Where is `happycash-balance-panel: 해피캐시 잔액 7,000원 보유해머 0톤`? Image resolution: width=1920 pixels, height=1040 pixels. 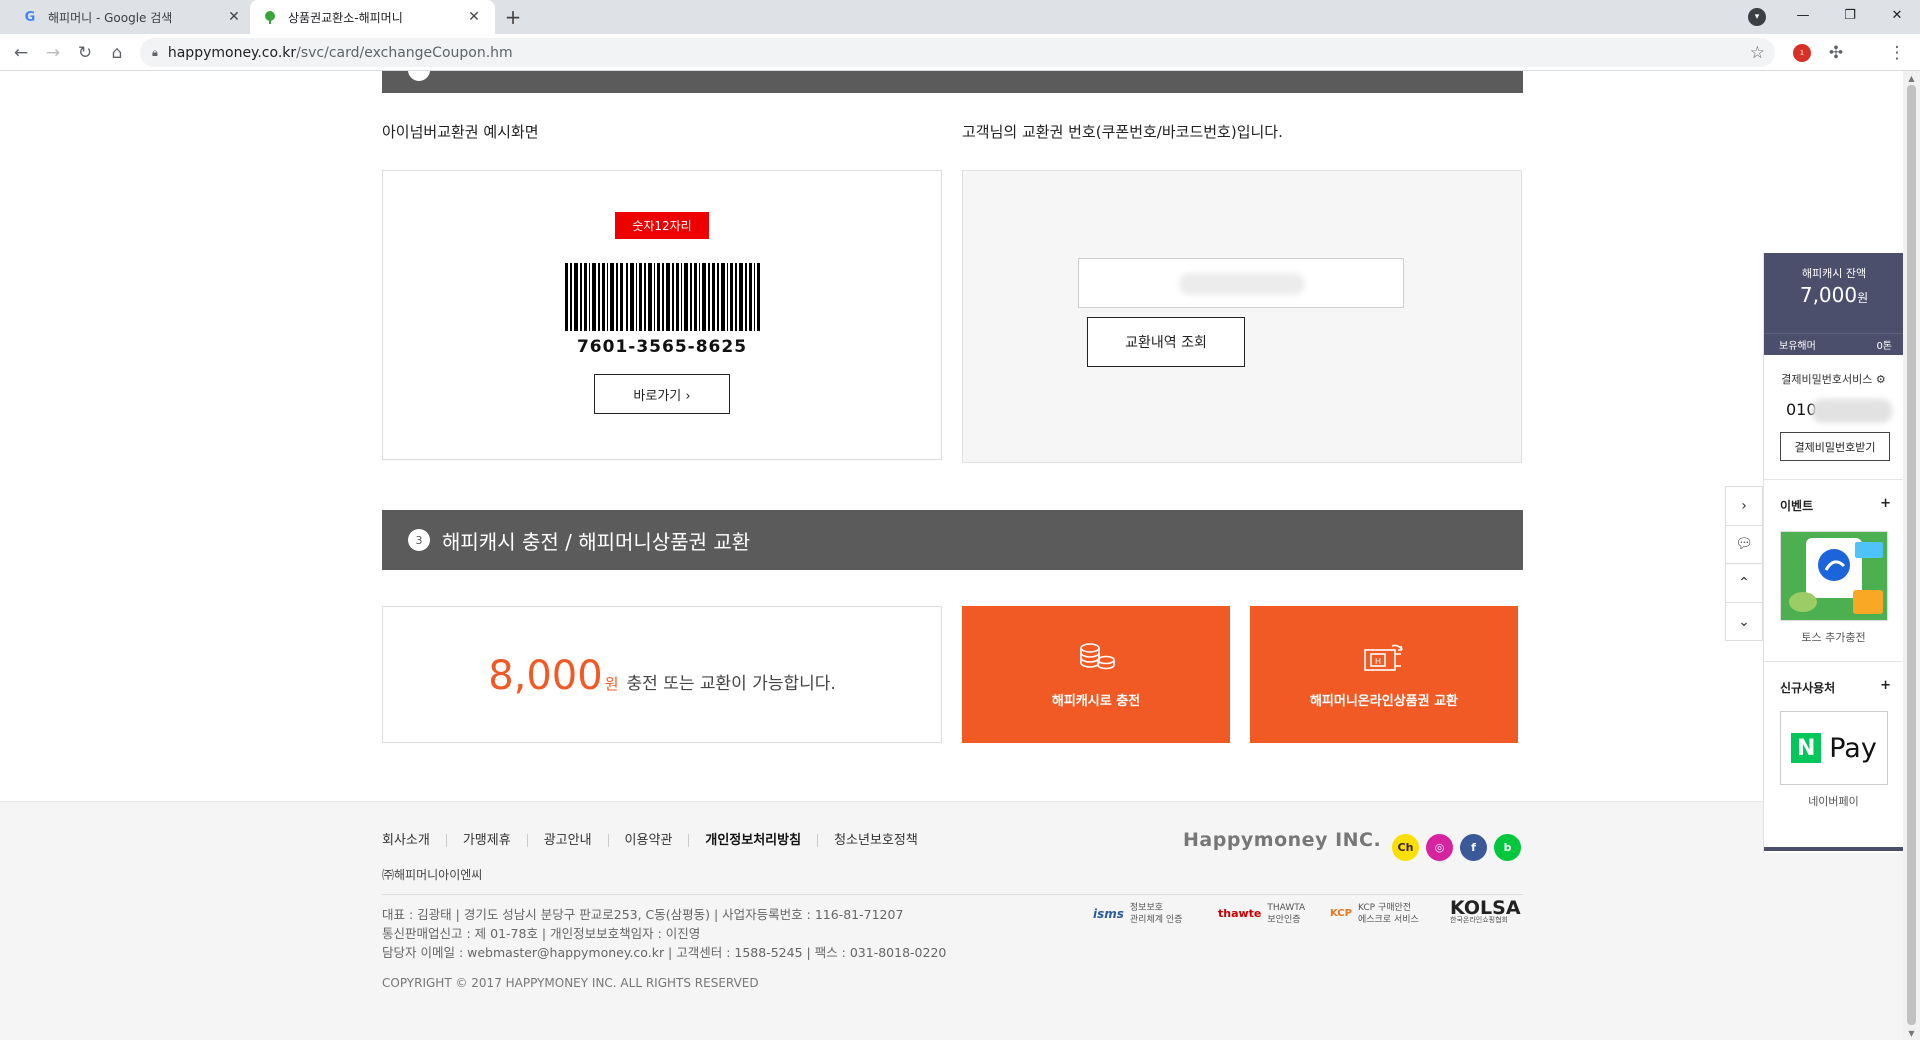 happycash-balance-panel: 해피캐시 잔액 7,000원 보유해머 0톤 is located at coordinates (1834, 304).